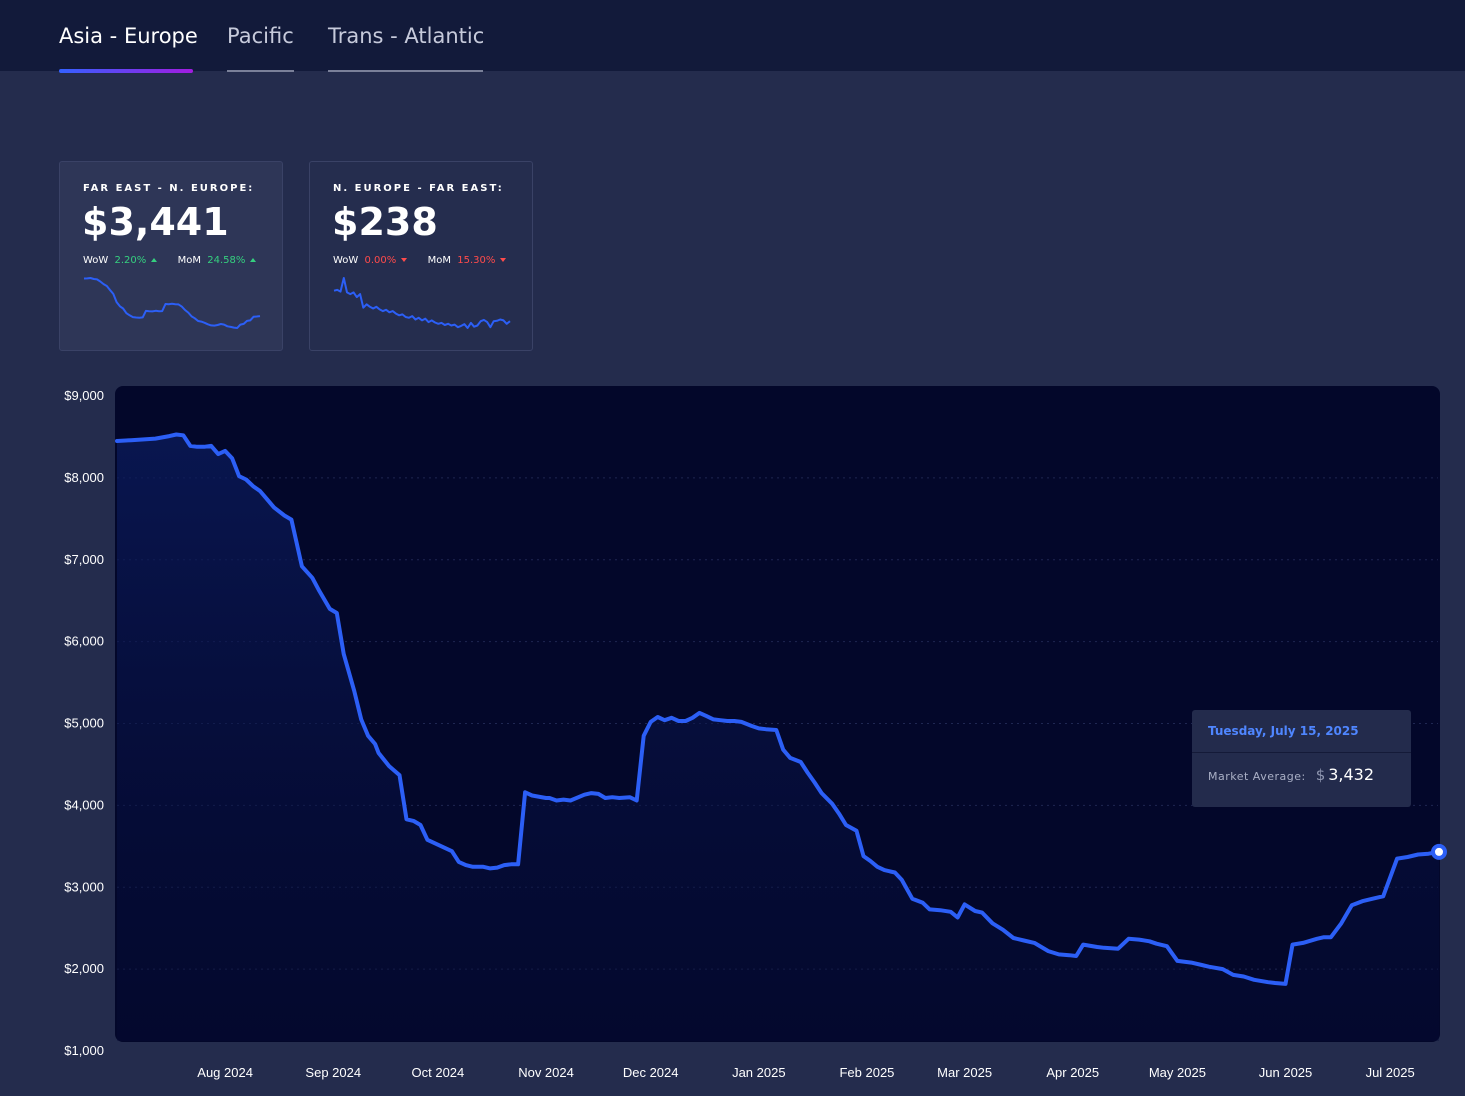  Describe the element at coordinates (759, 1072) in the screenshot. I see `x-tick-label: Jan 2025` at that location.